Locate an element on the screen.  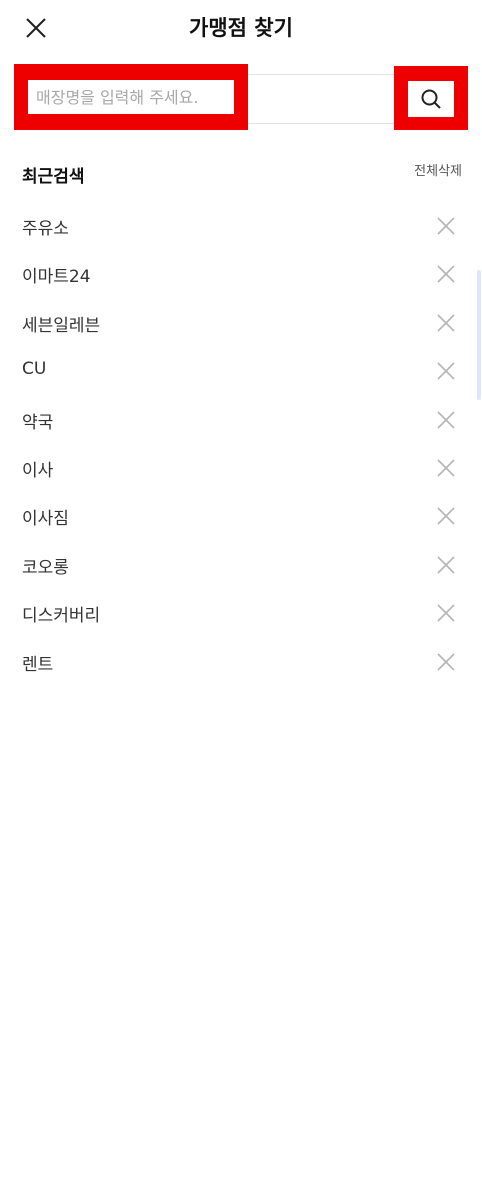
search-input is located at coordinates (131, 97).